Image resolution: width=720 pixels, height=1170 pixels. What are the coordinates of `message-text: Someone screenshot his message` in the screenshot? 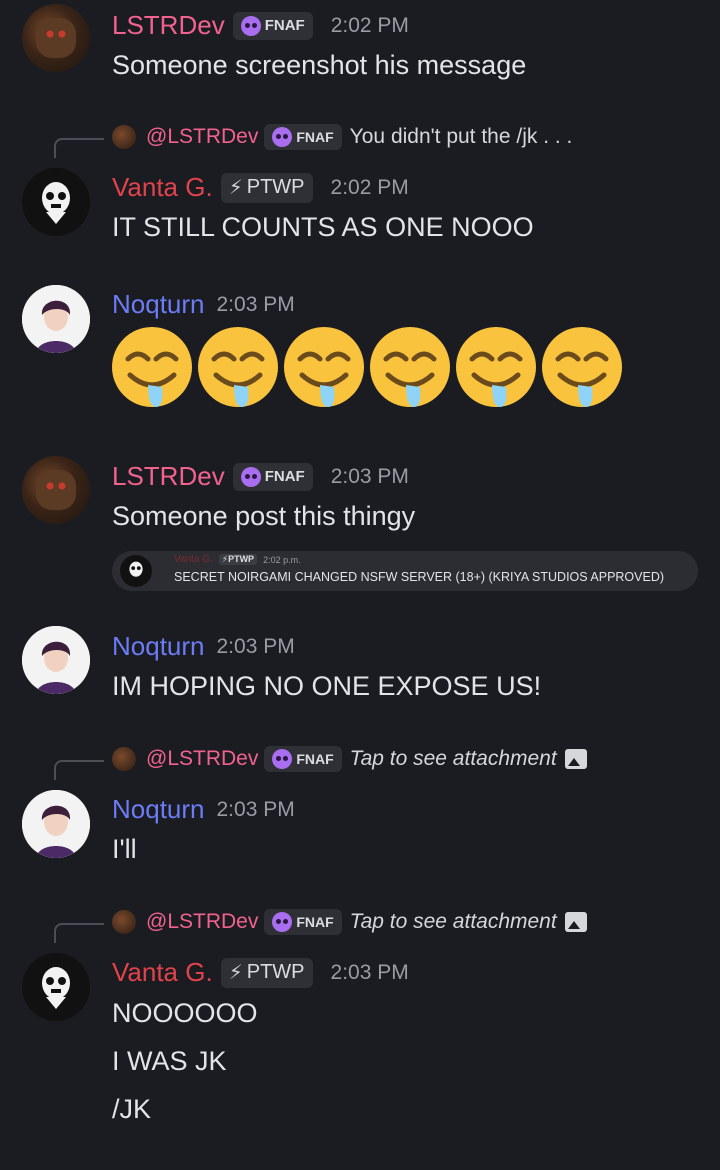 It's located at (319, 65).